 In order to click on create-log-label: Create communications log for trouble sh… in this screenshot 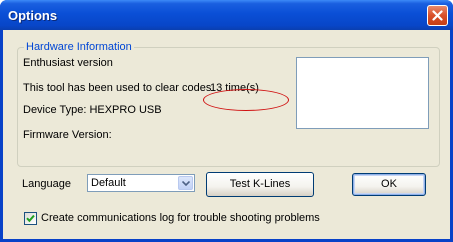, I will do `click(180, 218)`.